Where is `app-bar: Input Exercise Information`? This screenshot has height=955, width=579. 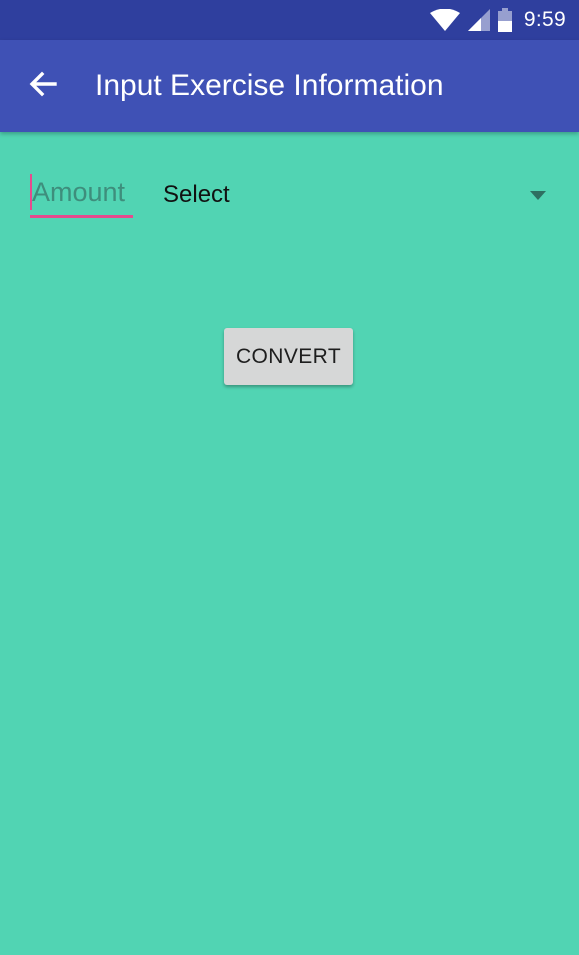
app-bar: Input Exercise Information is located at coordinates (289, 86).